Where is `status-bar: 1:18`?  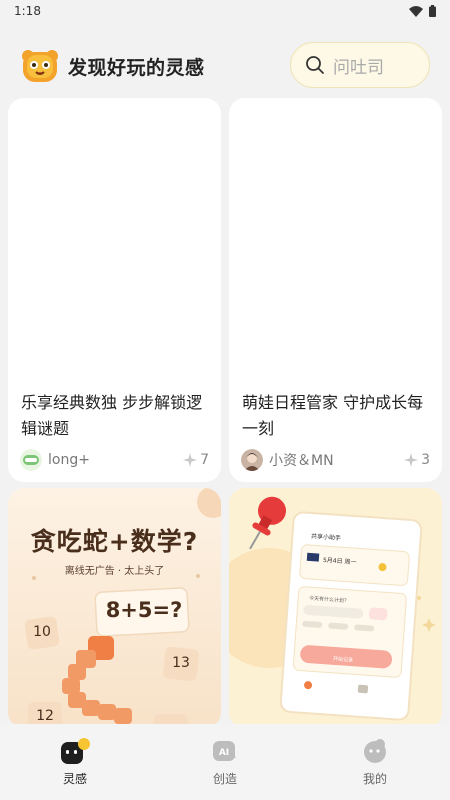
status-bar: 1:18 is located at coordinates (225, 11).